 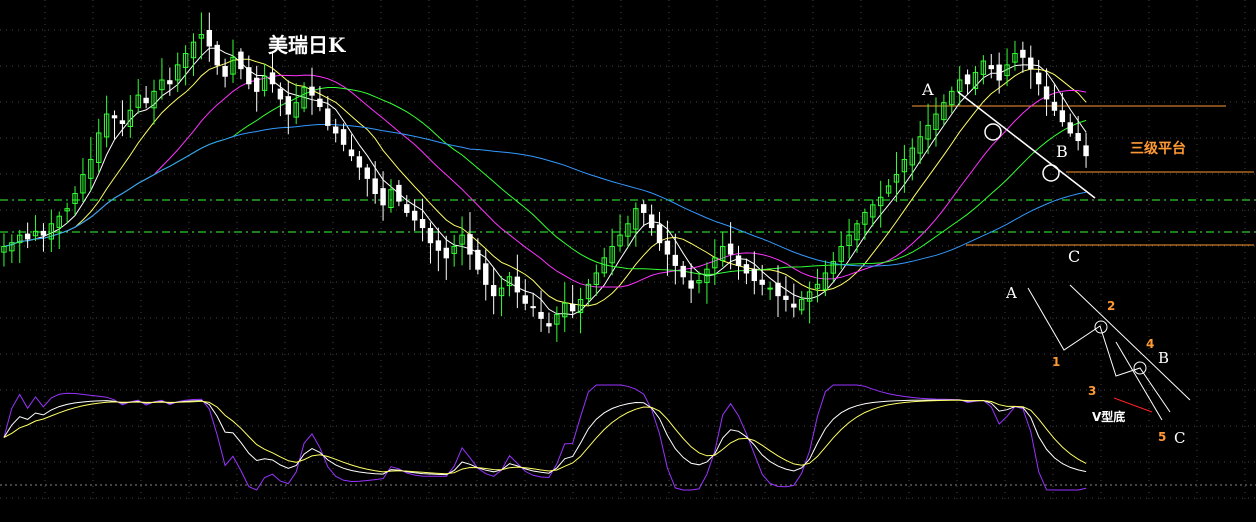 I want to click on schematic-a-label: A, so click(x=1011, y=293).